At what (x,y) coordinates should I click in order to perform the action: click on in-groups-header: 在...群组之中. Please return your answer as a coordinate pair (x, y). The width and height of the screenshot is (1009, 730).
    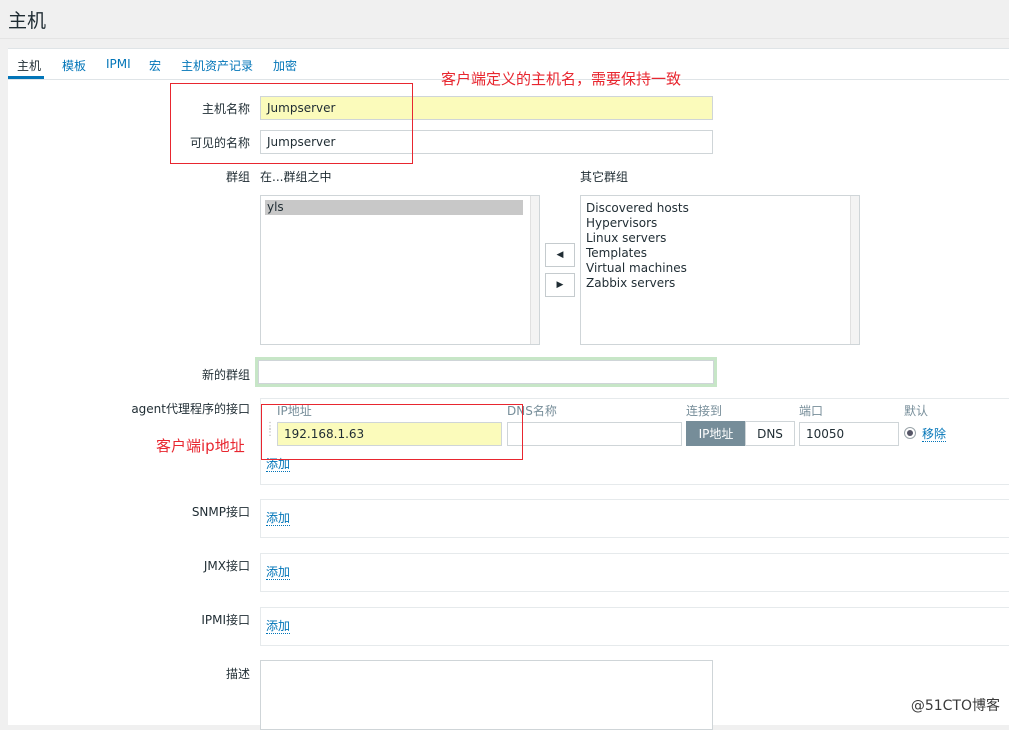
    Looking at the image, I should click on (296, 177).